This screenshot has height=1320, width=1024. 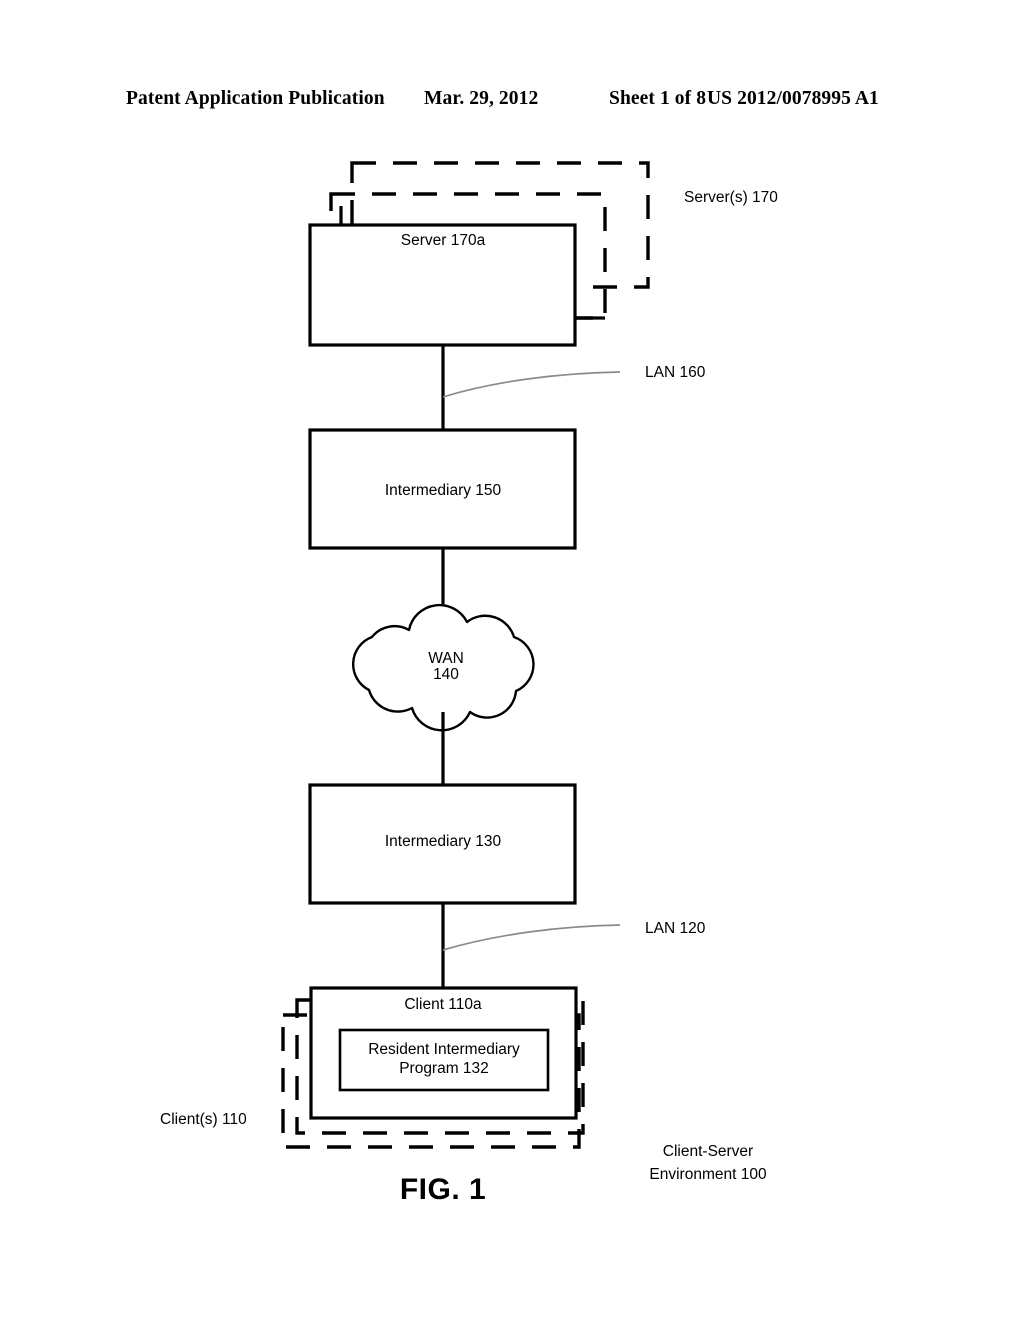 What do you see at coordinates (203, 1119) in the screenshot?
I see `clients-110-group-label: Client(s) 110` at bounding box center [203, 1119].